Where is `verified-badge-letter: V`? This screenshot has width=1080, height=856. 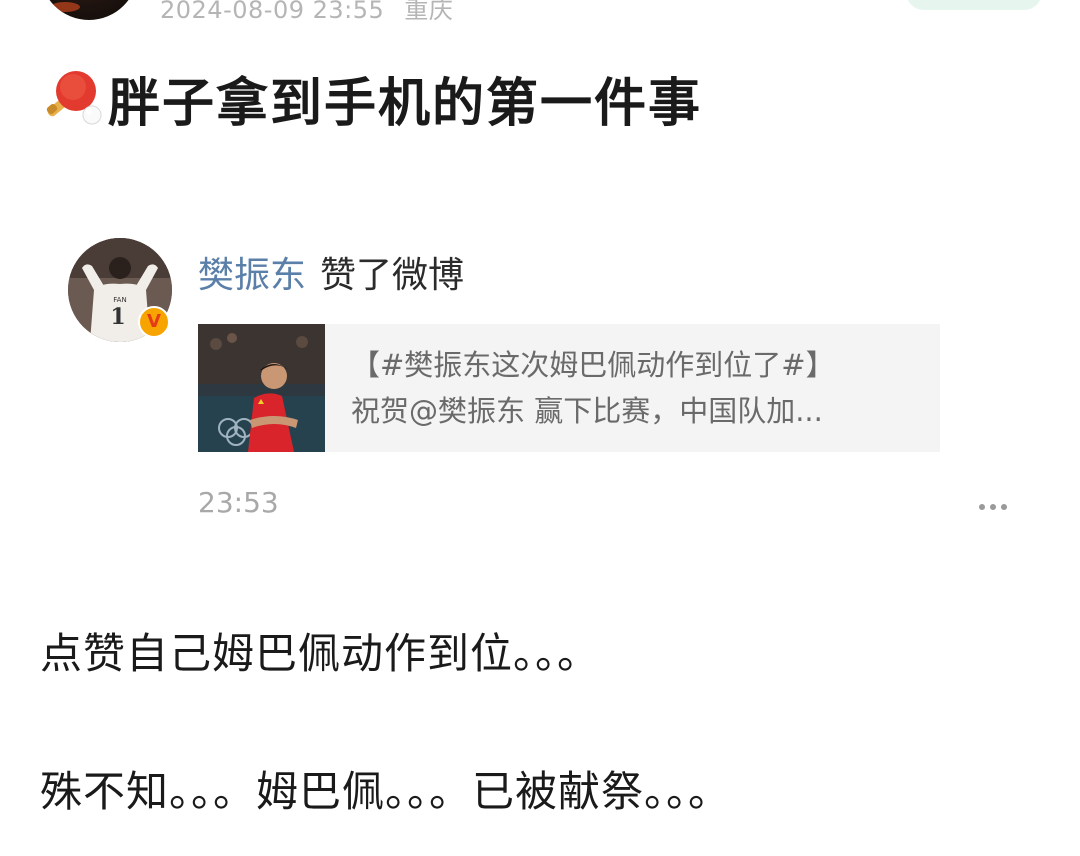 verified-badge-letter: V is located at coordinates (154, 321).